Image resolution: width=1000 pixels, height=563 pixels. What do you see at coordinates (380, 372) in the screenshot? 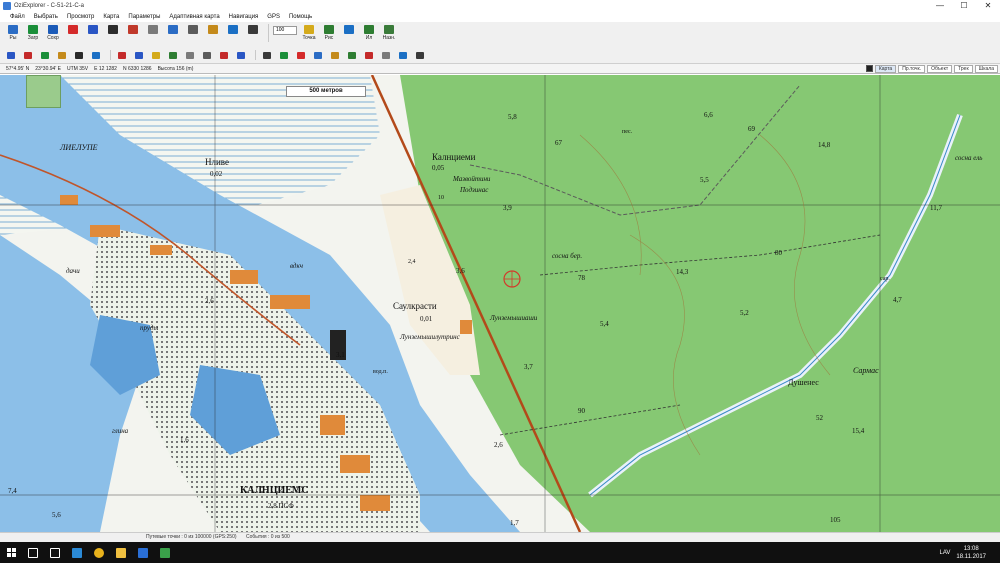
I see `map-label-22: вод.п.` at bounding box center [380, 372].